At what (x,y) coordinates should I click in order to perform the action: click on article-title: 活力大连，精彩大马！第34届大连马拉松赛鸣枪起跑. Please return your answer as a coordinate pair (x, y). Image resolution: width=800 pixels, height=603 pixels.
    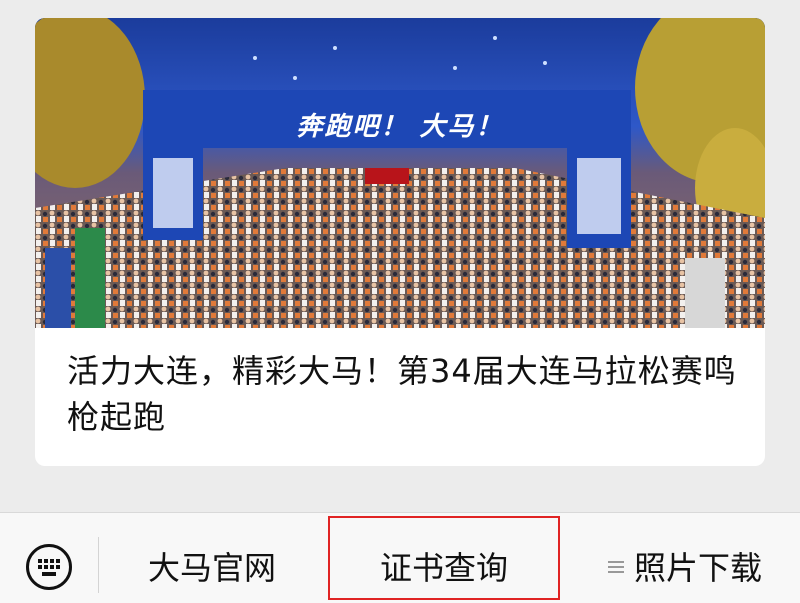
    Looking at the image, I should click on (407, 394).